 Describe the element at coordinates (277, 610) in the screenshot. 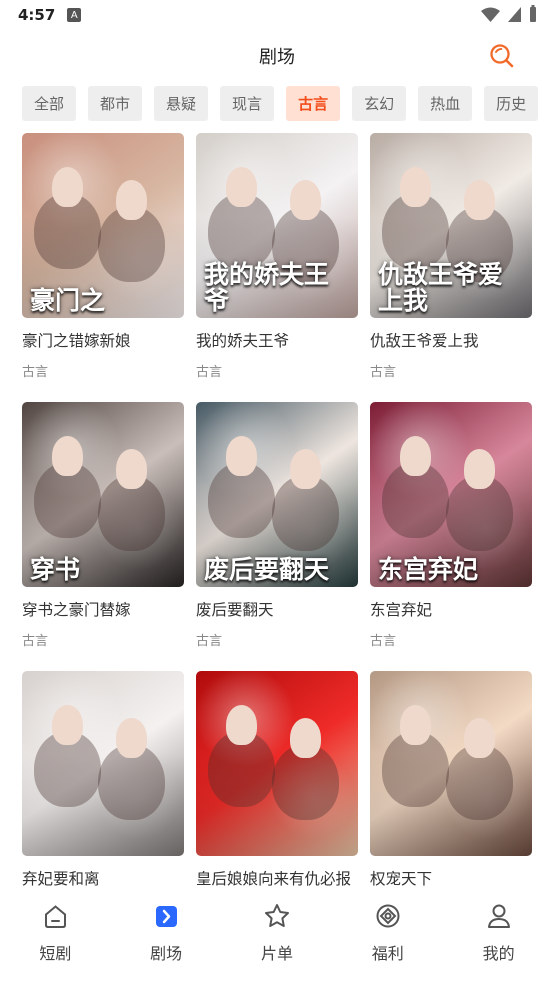

I see `drama-title: 废后要翻天` at that location.